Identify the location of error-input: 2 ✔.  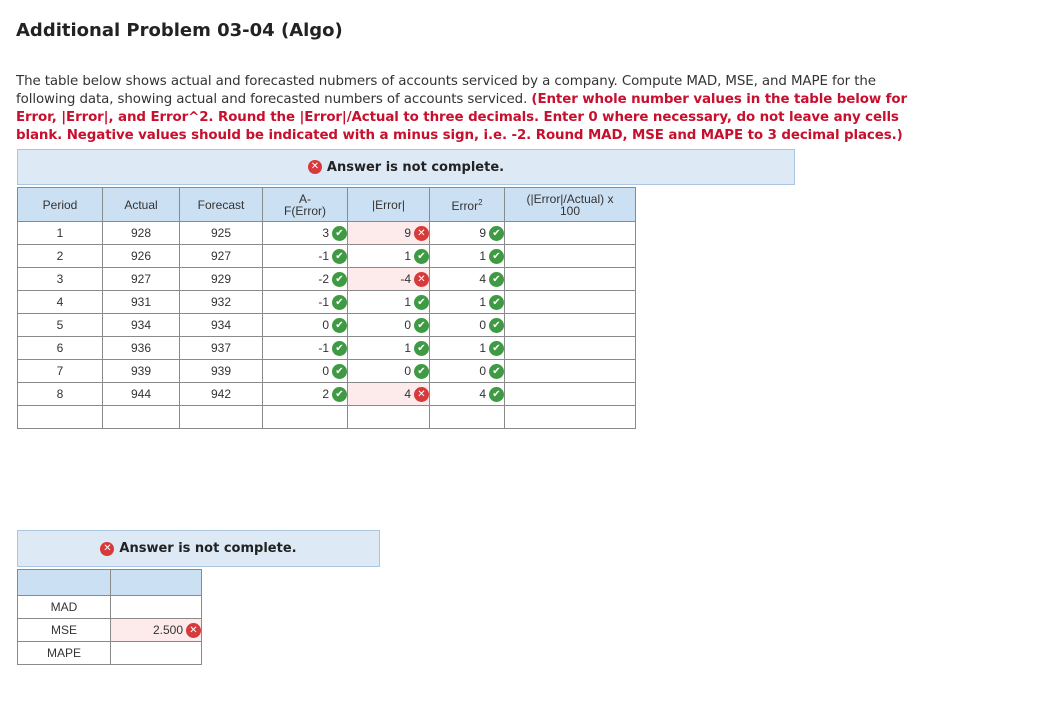
(305, 394).